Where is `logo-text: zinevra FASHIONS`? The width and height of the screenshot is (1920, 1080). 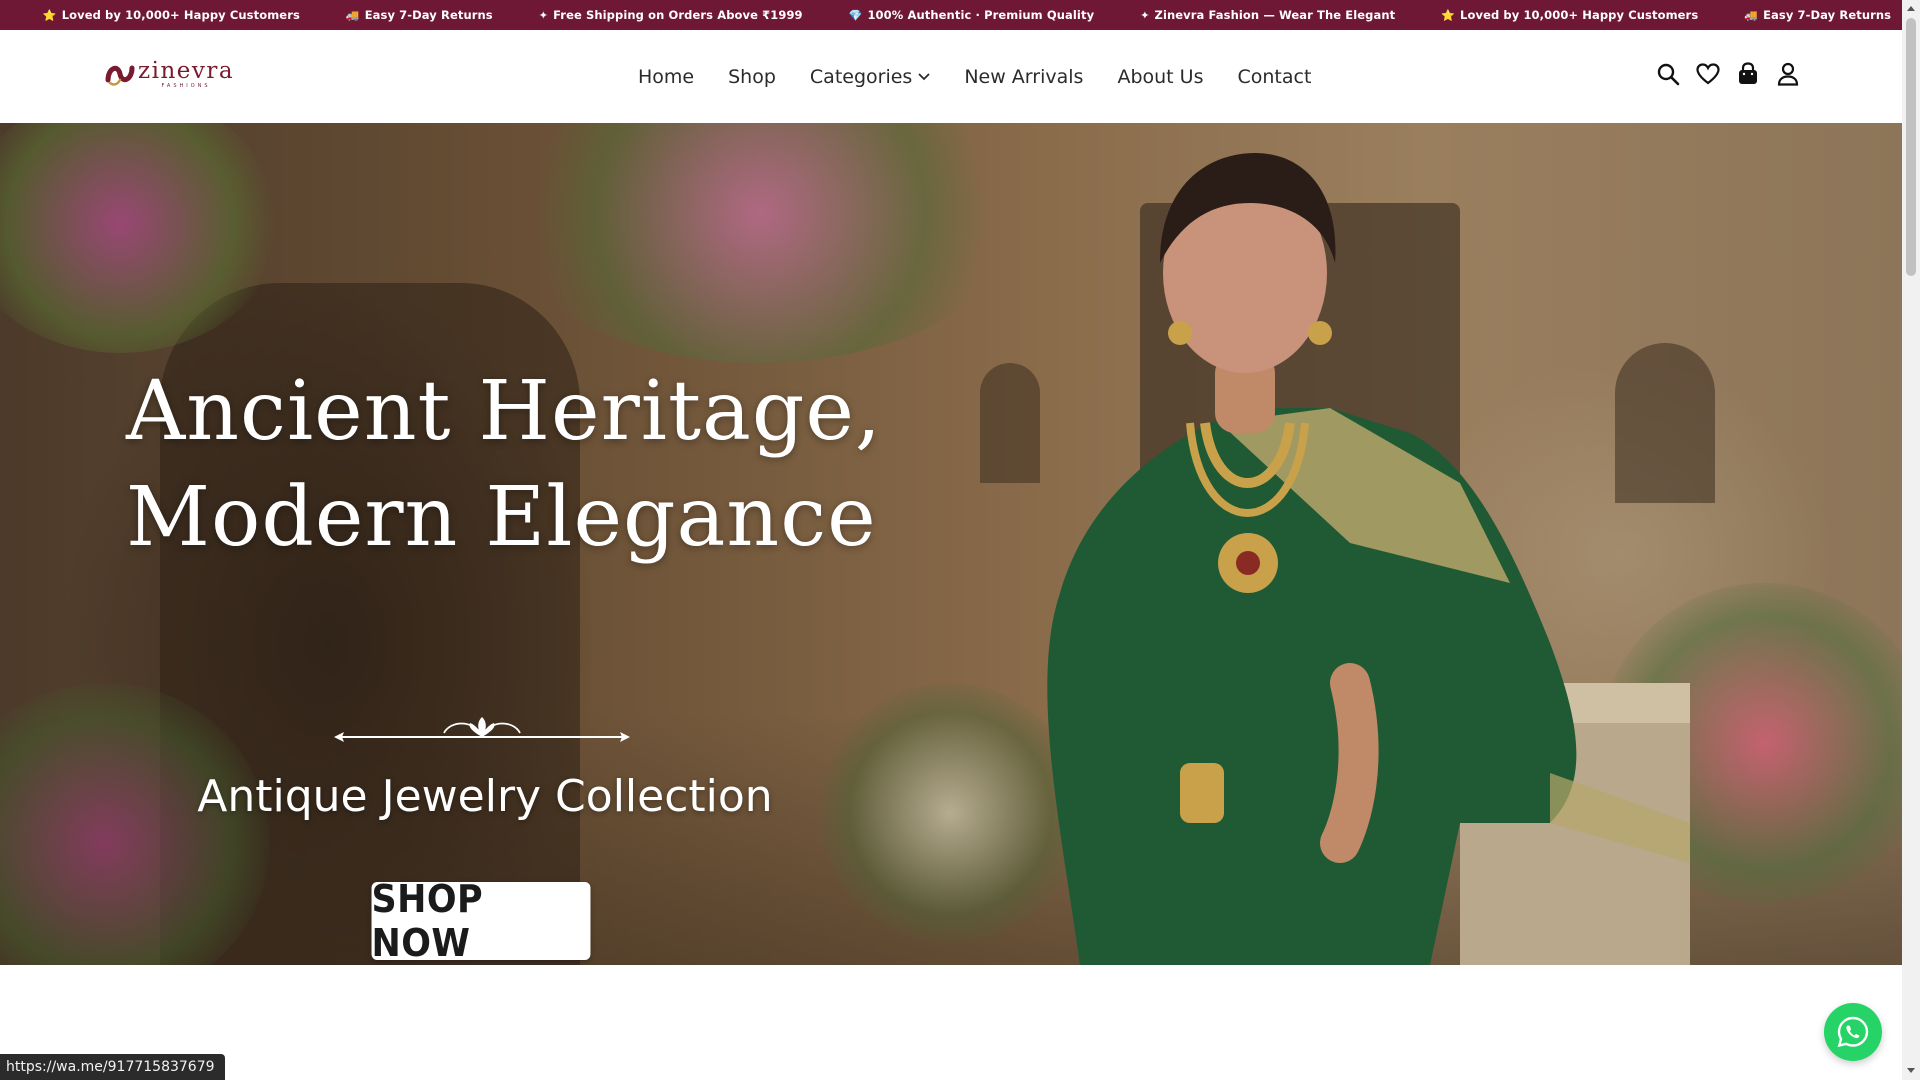 logo-text: zinevra FASHIONS is located at coordinates (186, 73).